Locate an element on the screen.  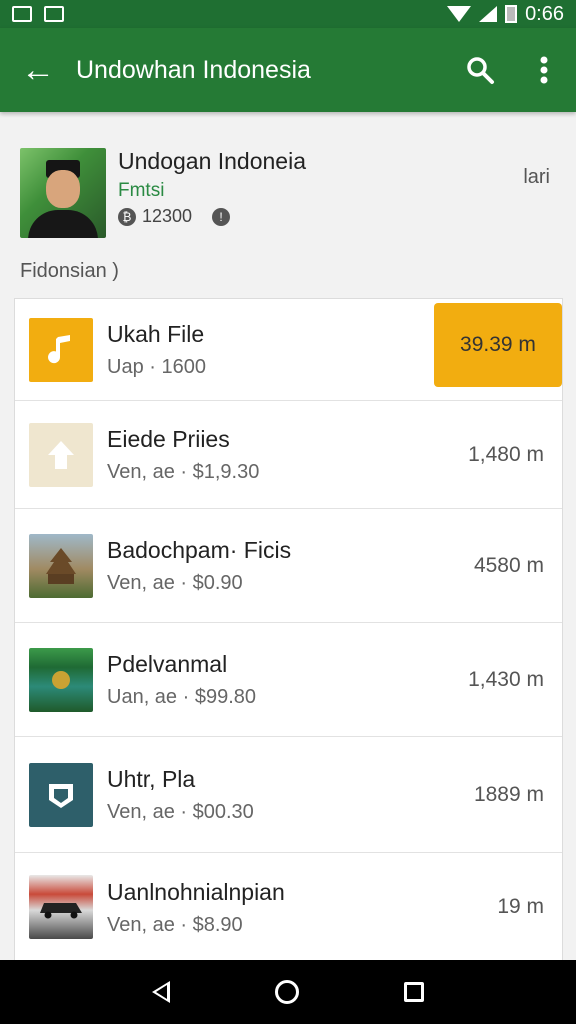
item-title: Eiede Priies is located at coordinates (168, 439).